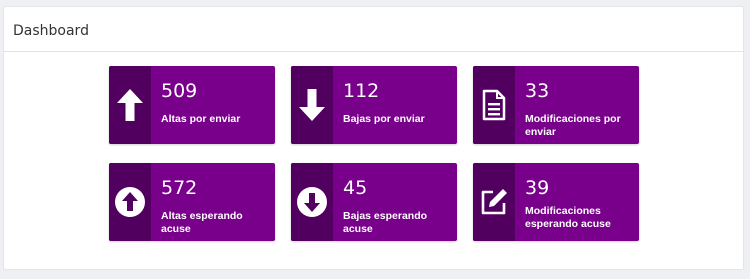 The image size is (750, 279). What do you see at coordinates (51, 31) in the screenshot?
I see `page-title: Dashboard` at bounding box center [51, 31].